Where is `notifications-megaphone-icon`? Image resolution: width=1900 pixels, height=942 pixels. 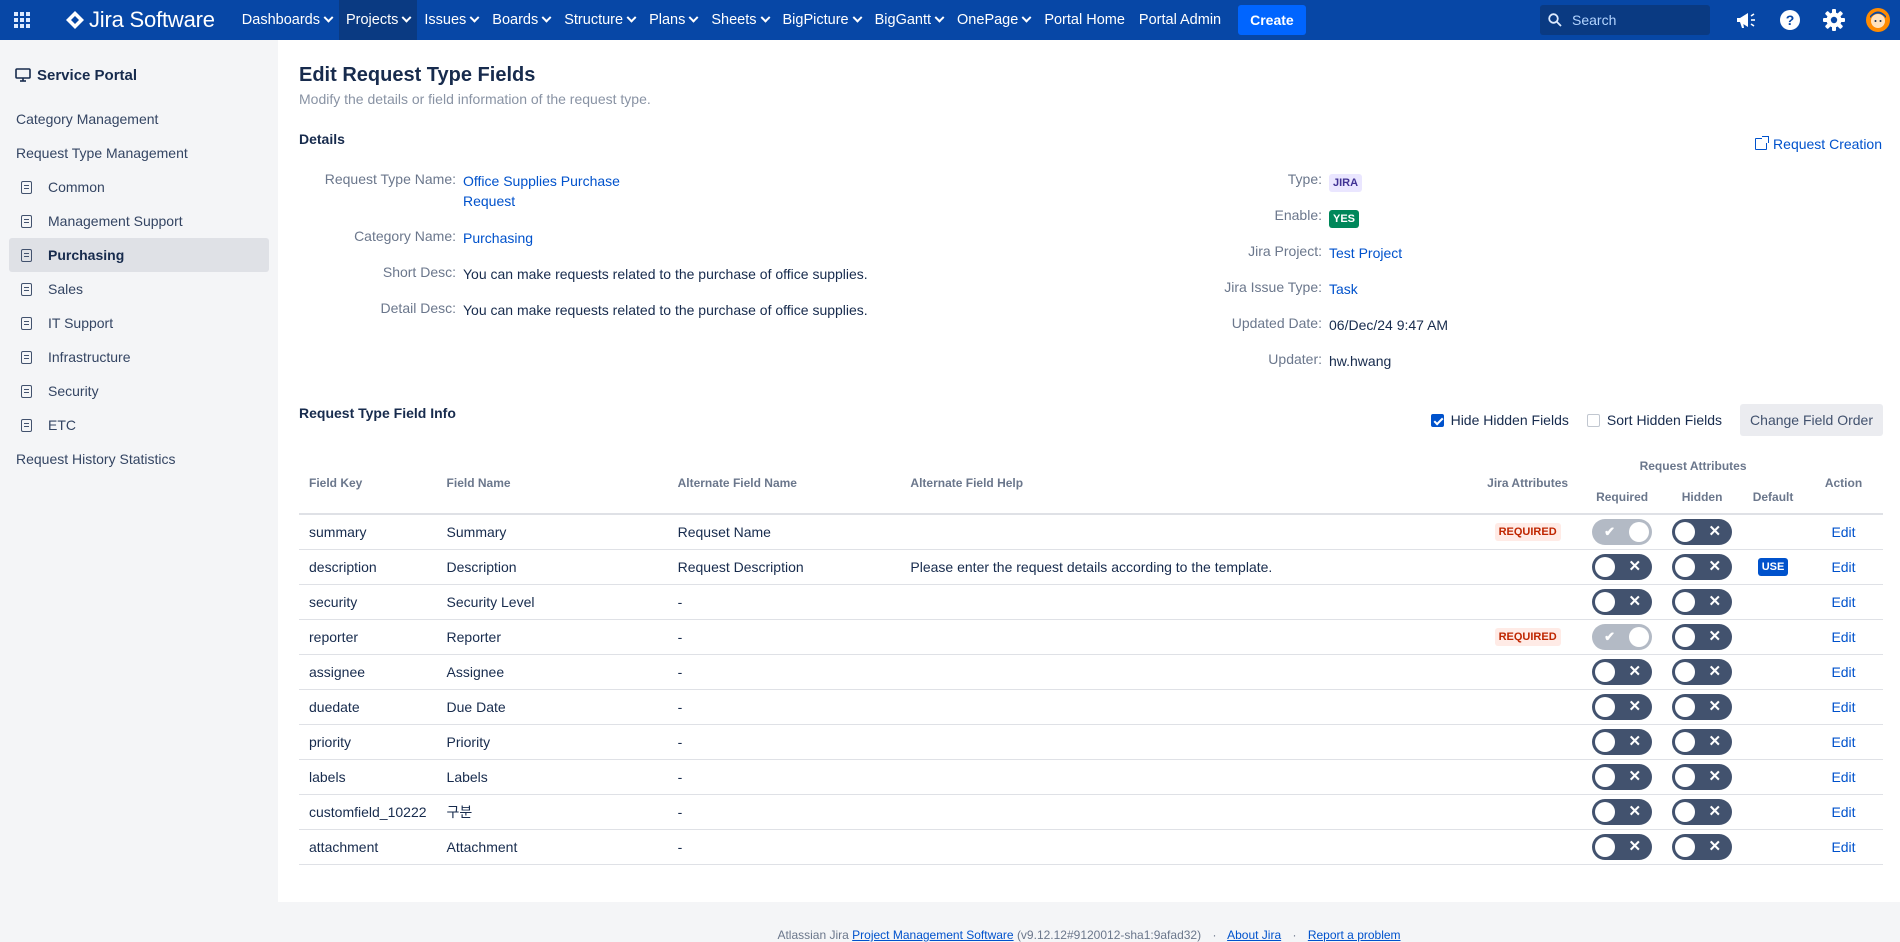 notifications-megaphone-icon is located at coordinates (1746, 20).